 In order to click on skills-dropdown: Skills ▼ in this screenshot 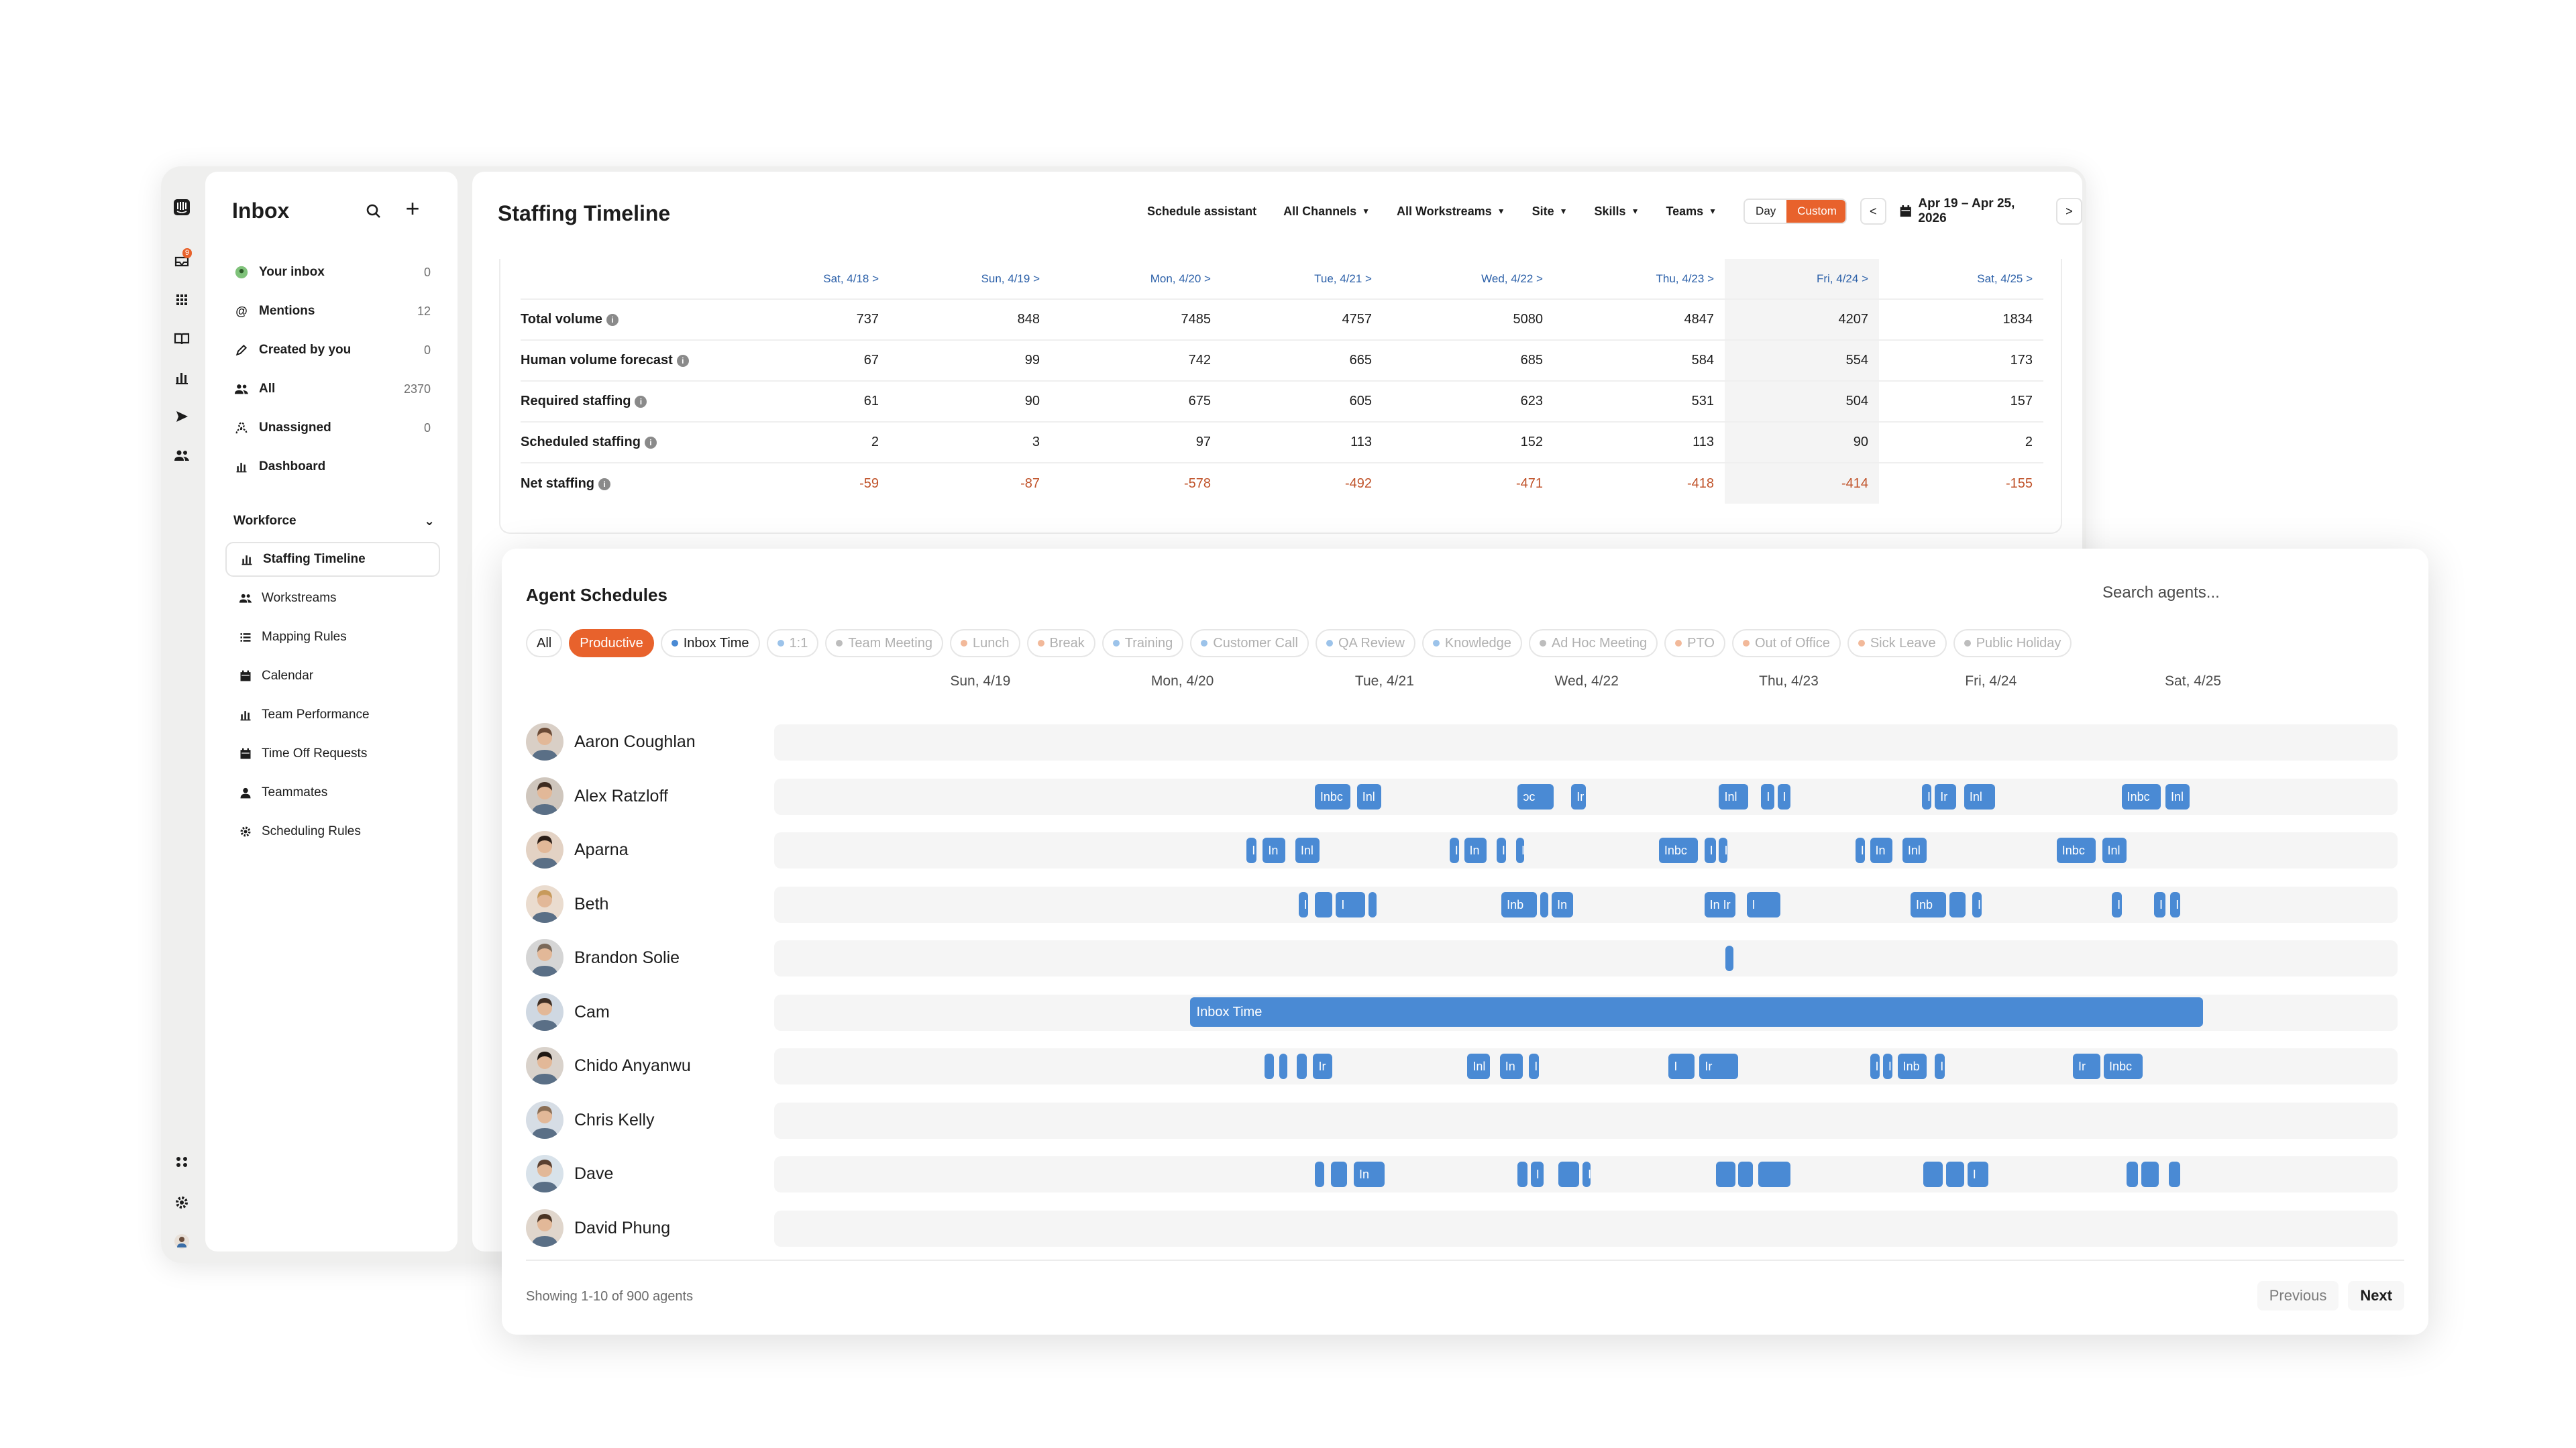, I will do `click(1617, 211)`.